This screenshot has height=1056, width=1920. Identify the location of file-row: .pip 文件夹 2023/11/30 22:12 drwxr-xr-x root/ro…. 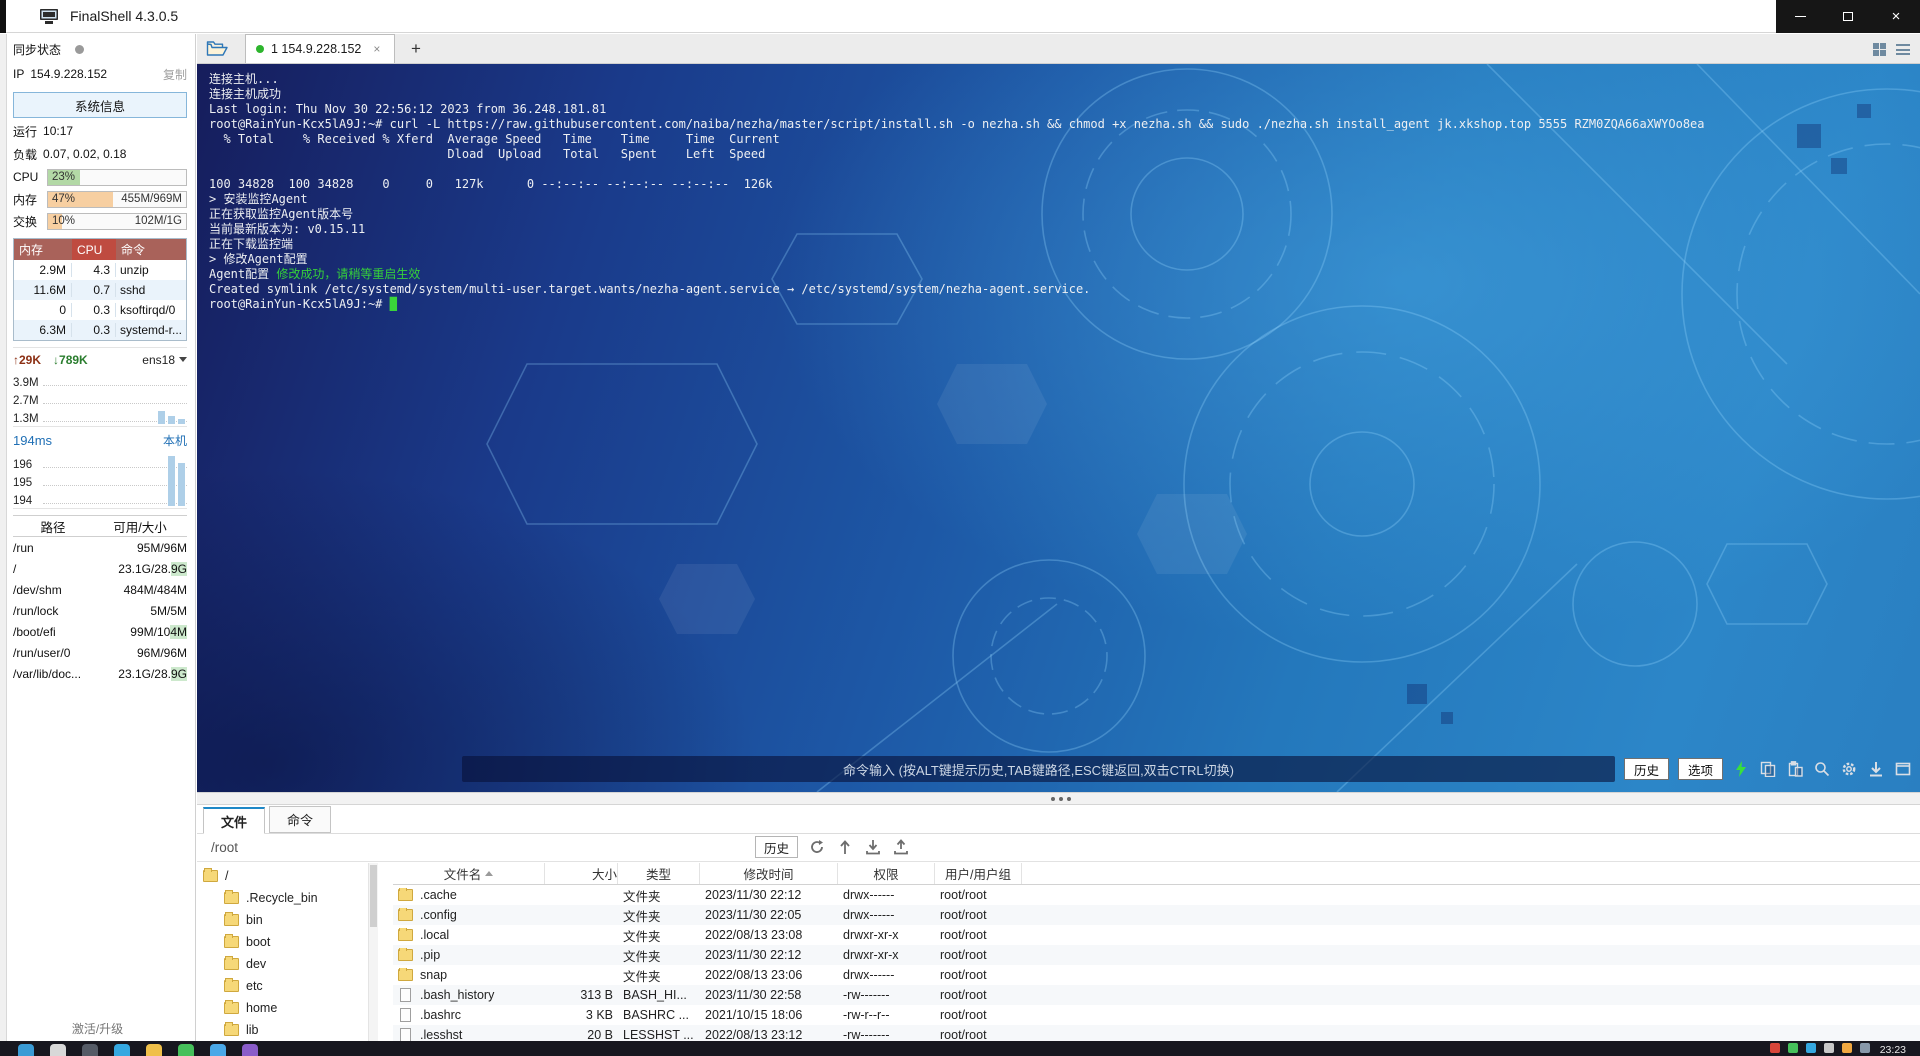
(1156, 955).